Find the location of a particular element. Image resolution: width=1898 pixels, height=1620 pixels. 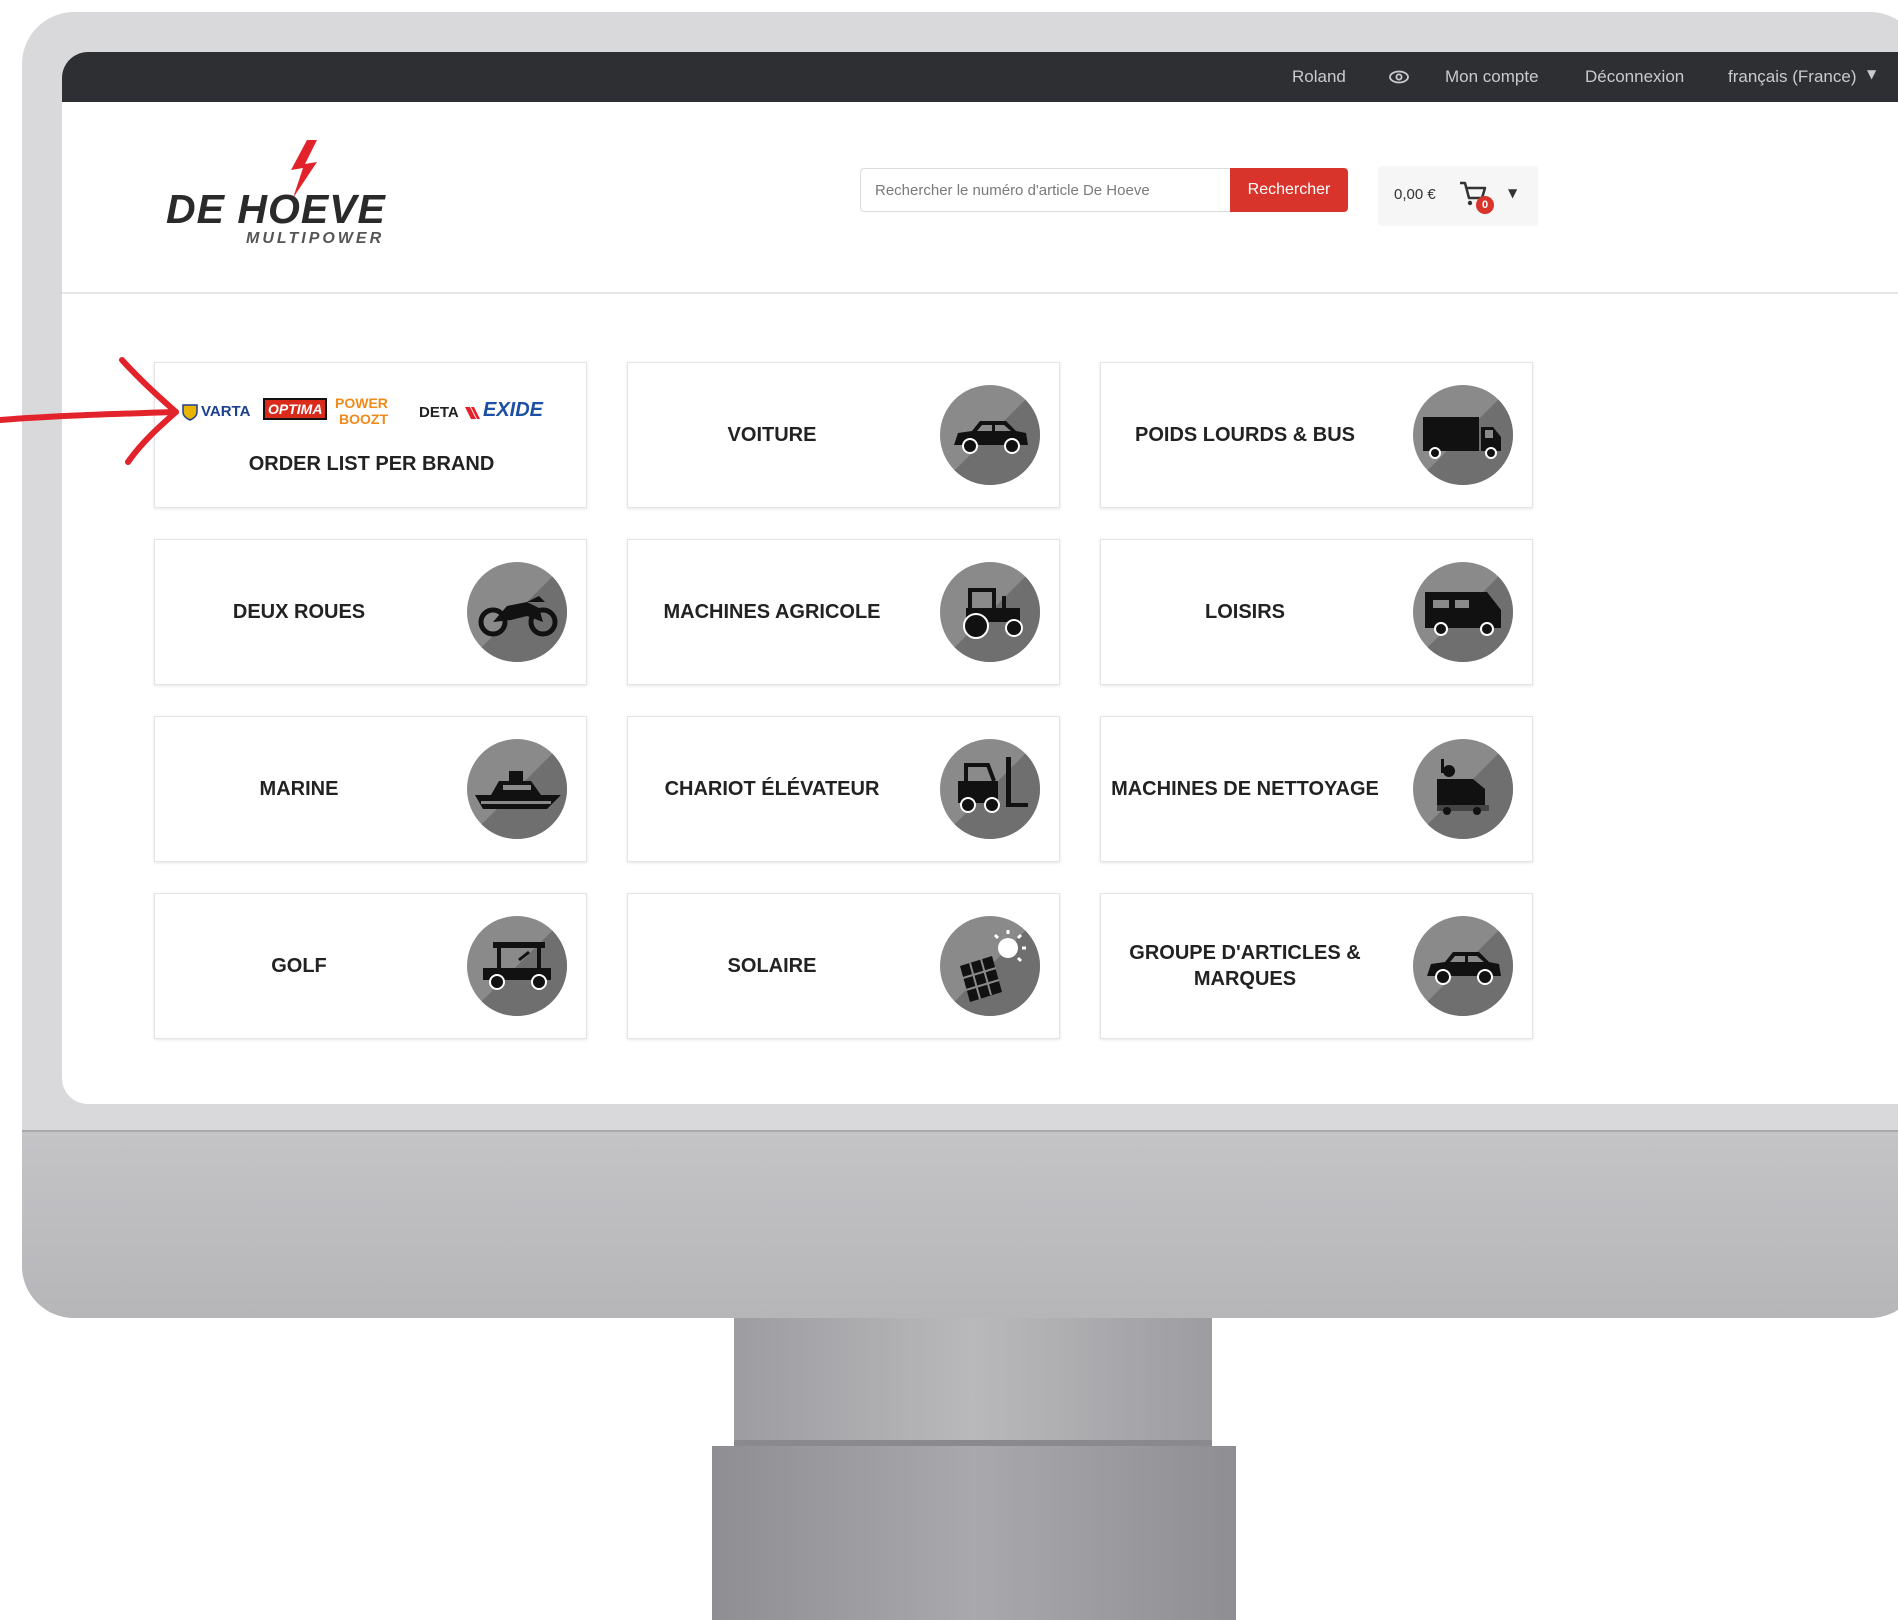

cart-dropdown: 0,00 € 0 ▼ is located at coordinates (1458, 196).